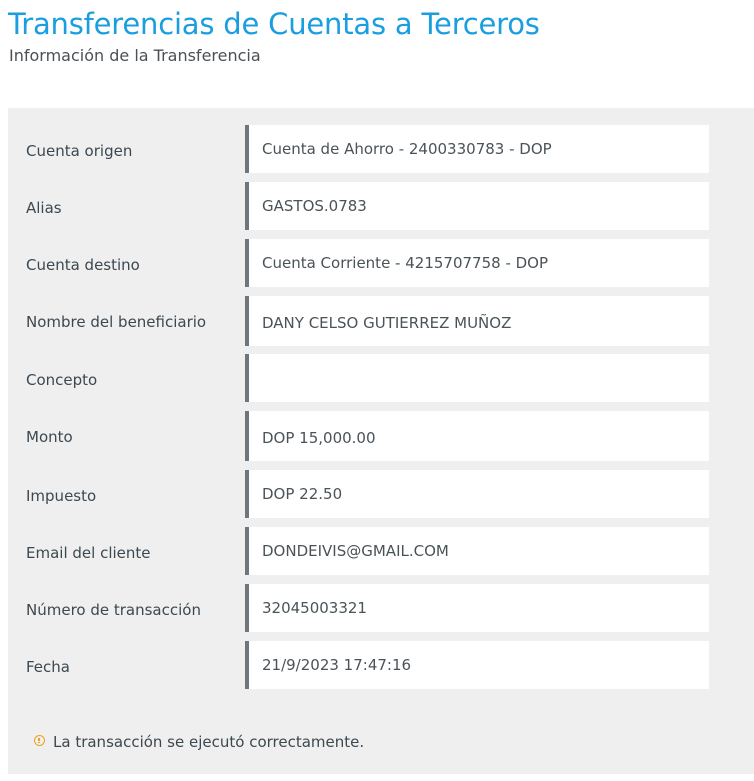 The width and height of the screenshot is (754, 781). Describe the element at coordinates (88, 553) in the screenshot. I see `row-label: Email del cliente` at that location.